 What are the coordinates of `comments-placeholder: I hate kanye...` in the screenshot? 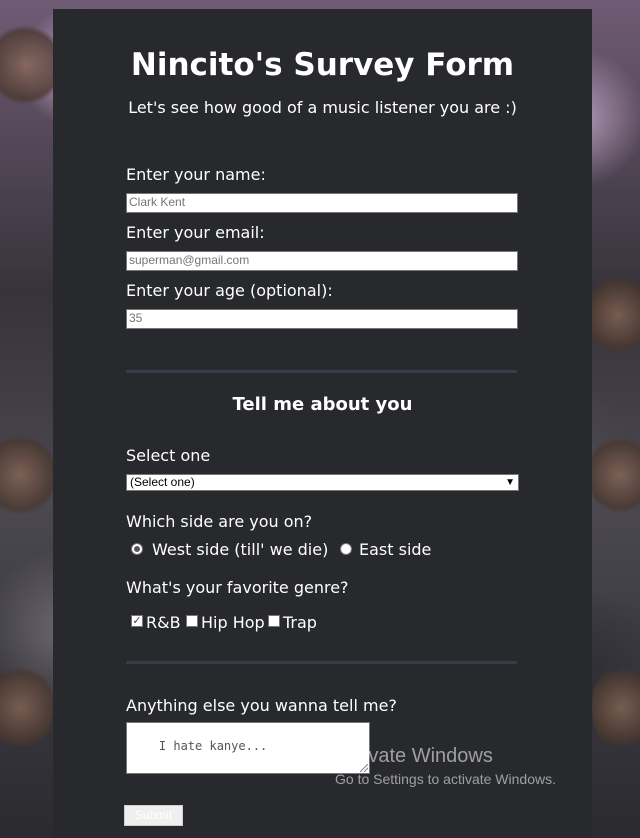 It's located at (213, 746).